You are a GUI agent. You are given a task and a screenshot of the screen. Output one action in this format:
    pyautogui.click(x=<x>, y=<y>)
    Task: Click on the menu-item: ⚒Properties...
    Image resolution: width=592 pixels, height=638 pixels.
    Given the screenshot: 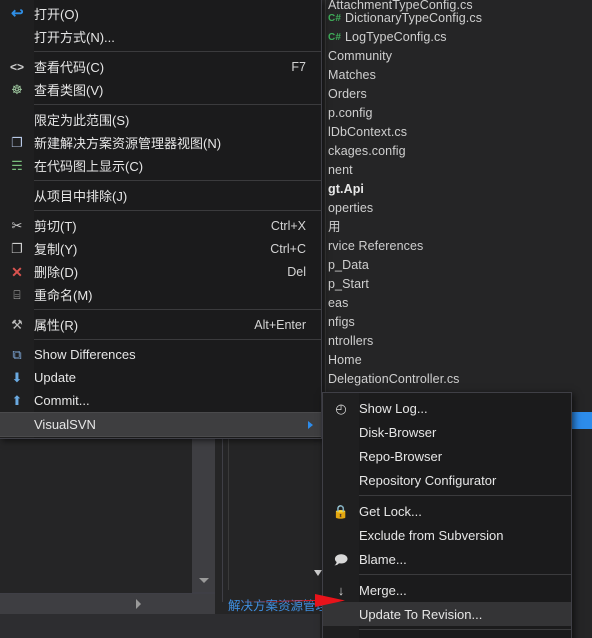 What is the action you would take?
    pyautogui.click(x=447, y=635)
    